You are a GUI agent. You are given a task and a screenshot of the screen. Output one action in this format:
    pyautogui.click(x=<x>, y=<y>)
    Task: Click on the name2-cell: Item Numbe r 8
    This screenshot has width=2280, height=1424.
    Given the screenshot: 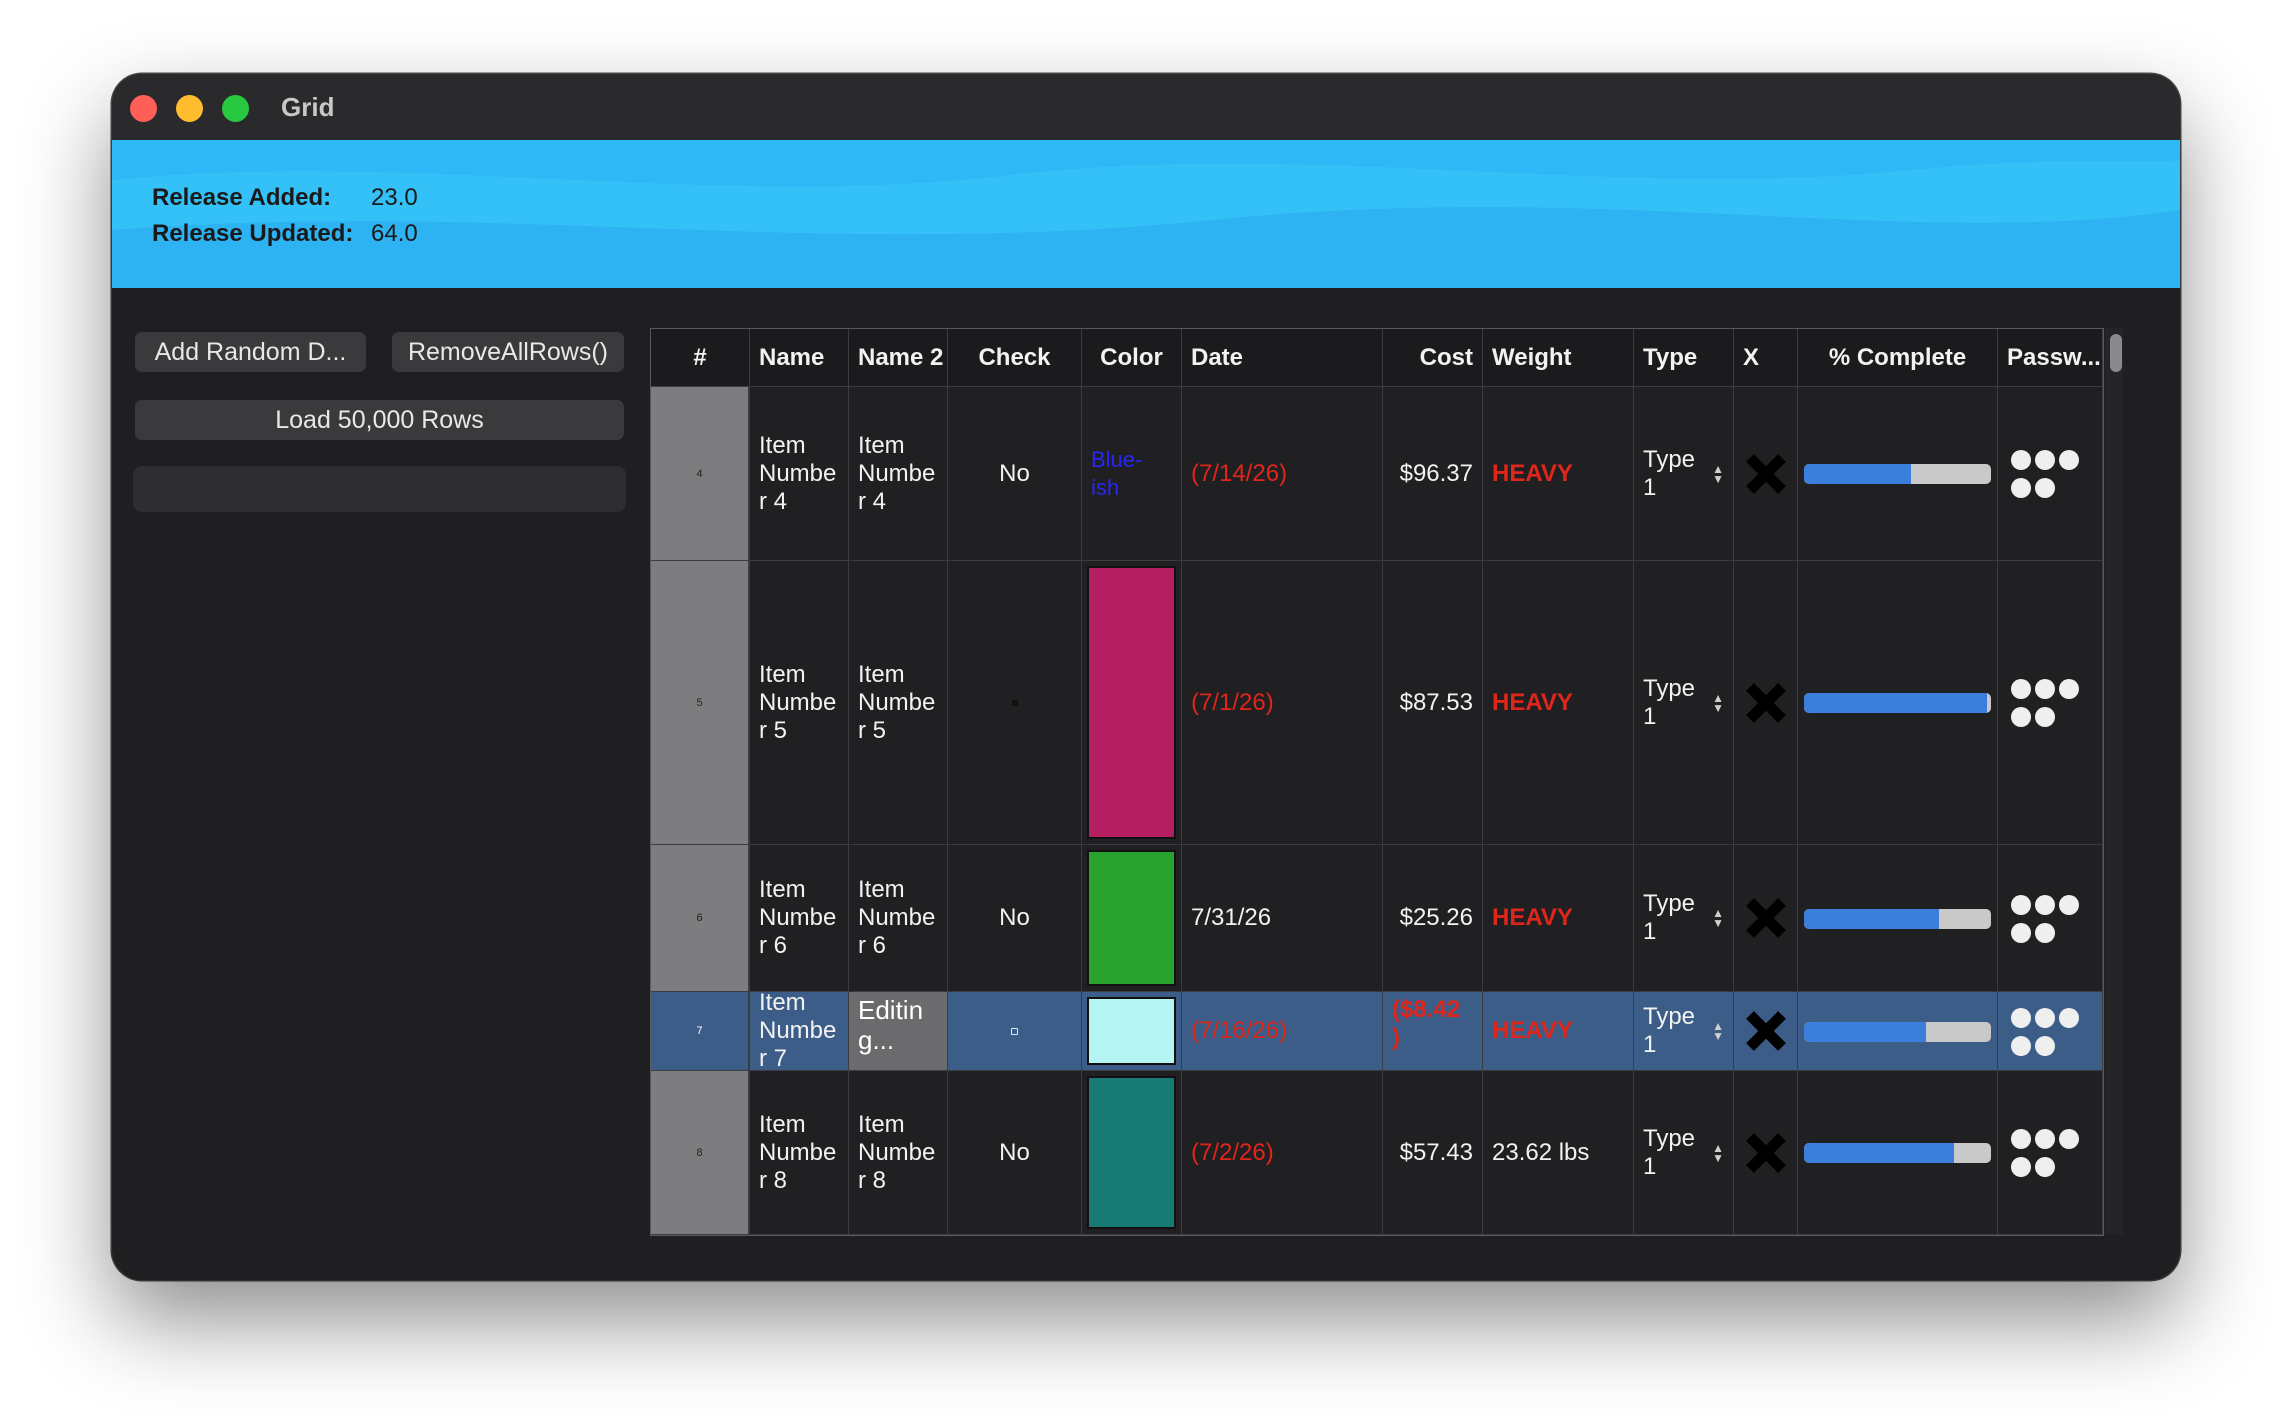 What is the action you would take?
    pyautogui.click(x=898, y=1153)
    